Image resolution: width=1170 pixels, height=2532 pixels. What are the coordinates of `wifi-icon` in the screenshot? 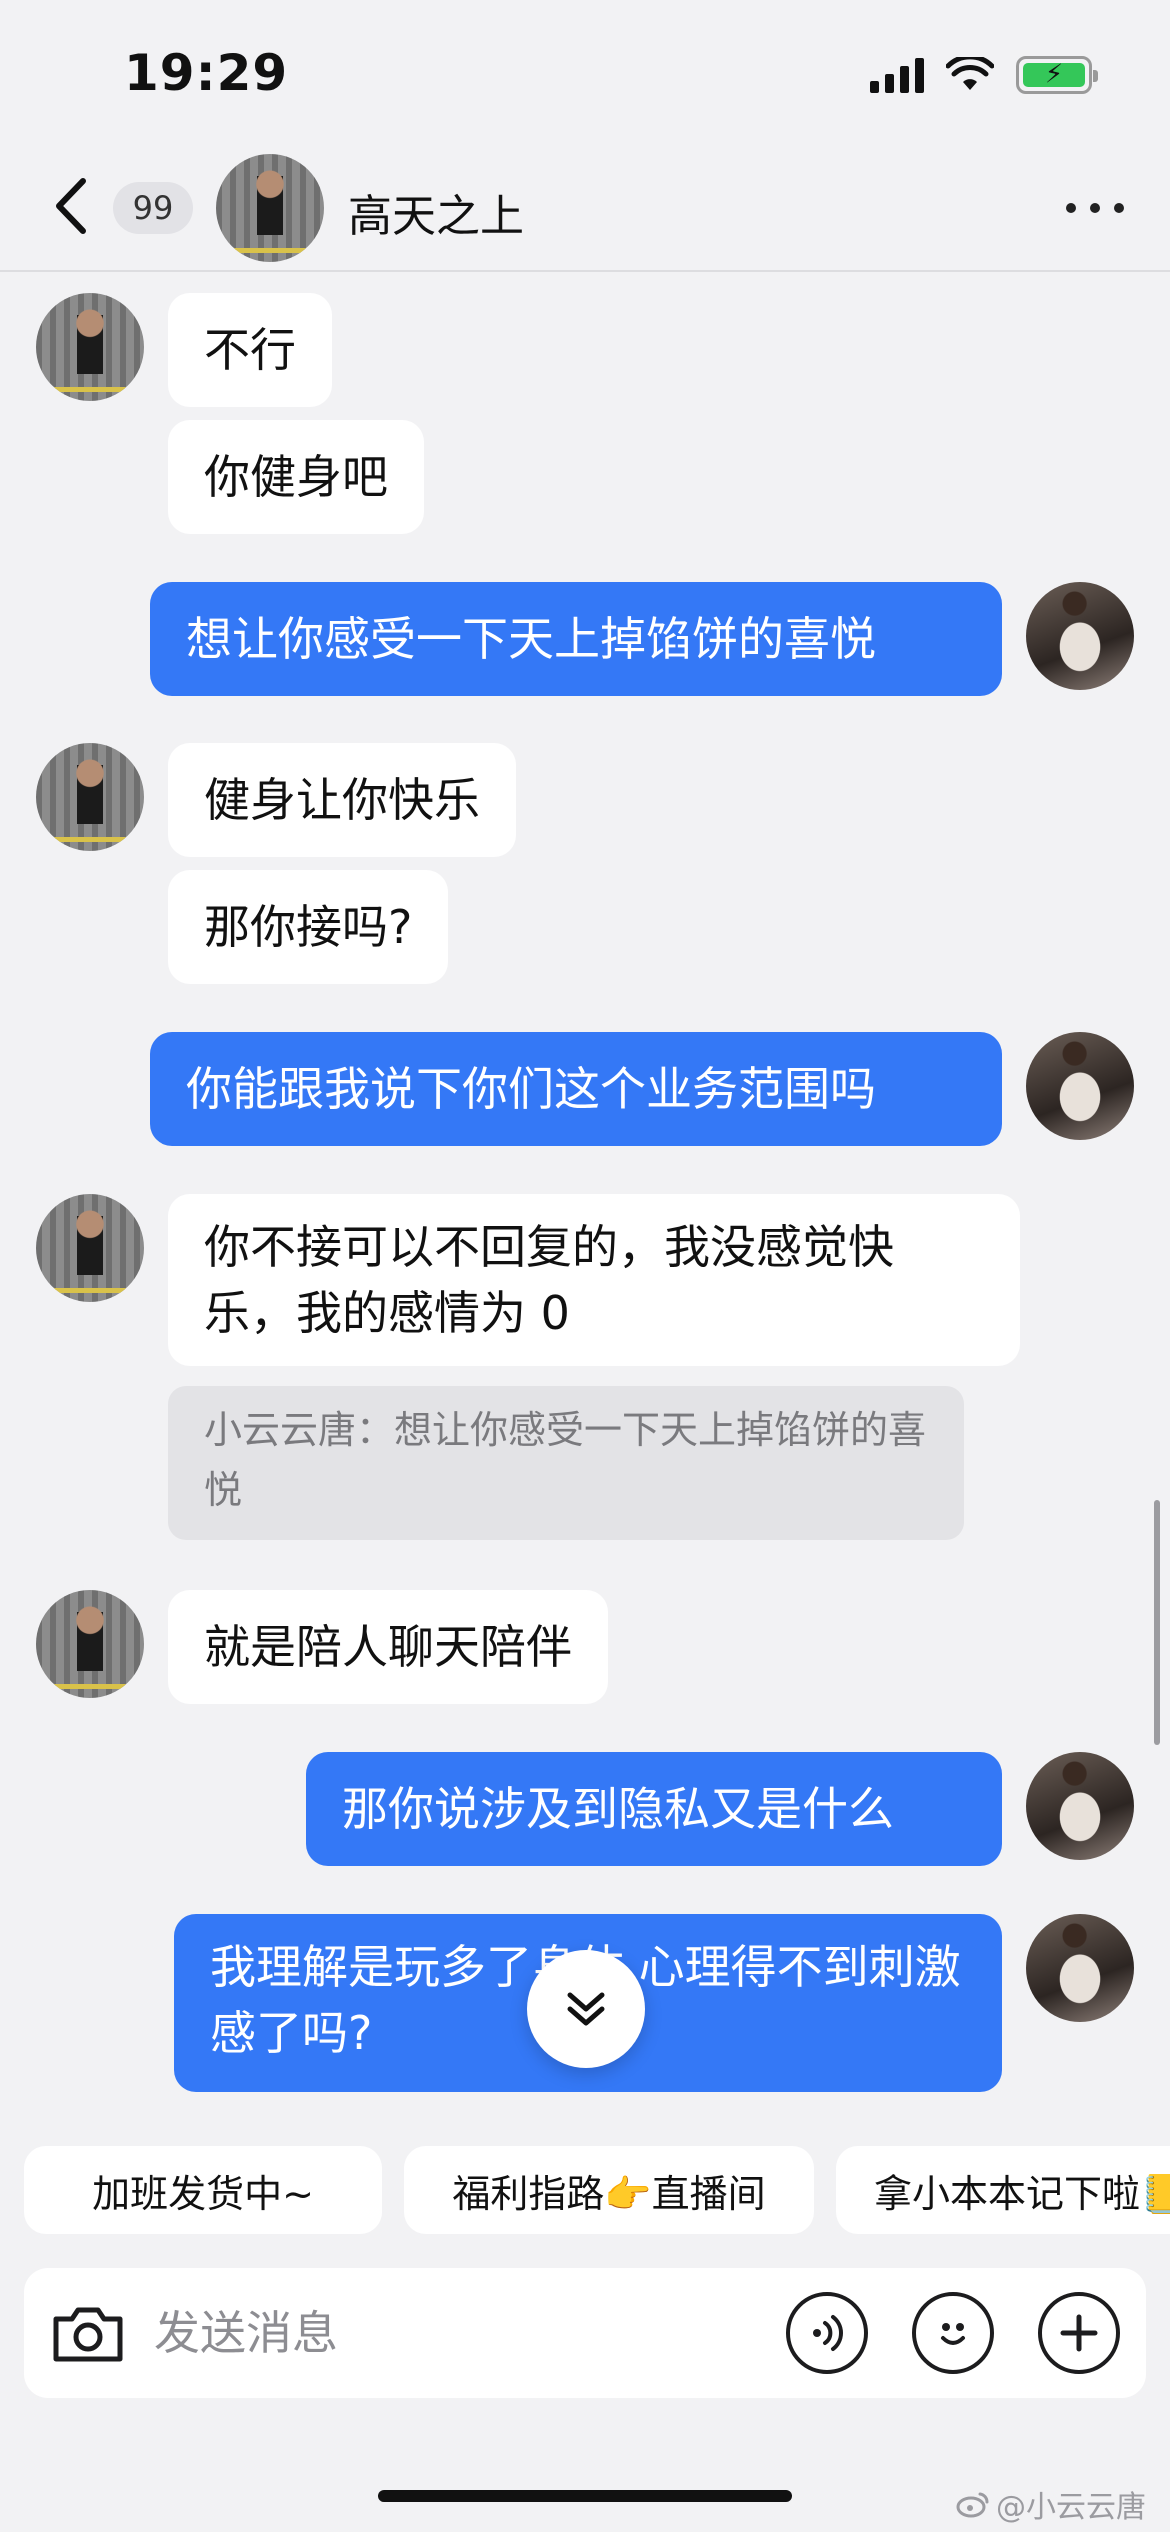 It's located at (970, 73).